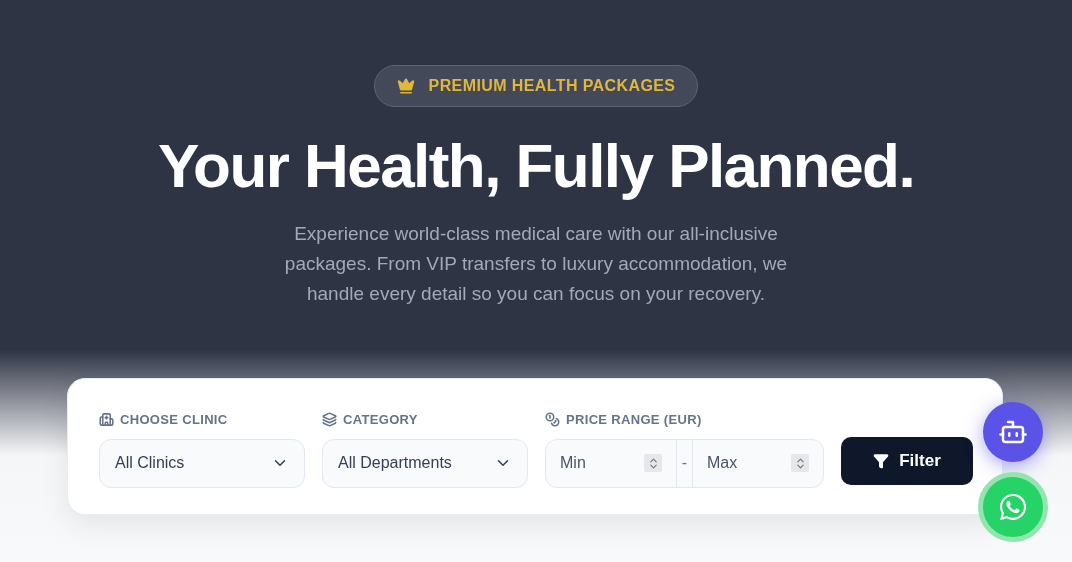 The width and height of the screenshot is (1072, 562). I want to click on whatsapp-icon, so click(1013, 507).